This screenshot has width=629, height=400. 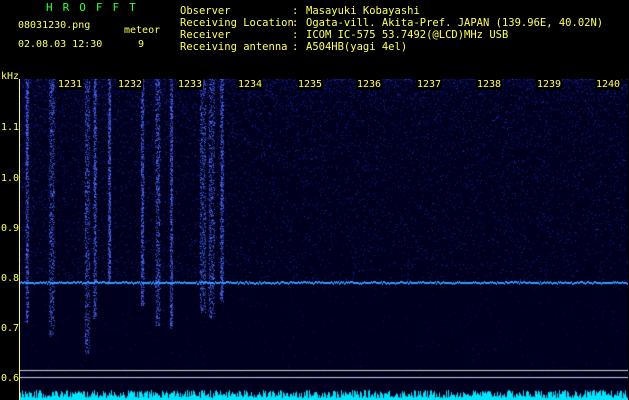 What do you see at coordinates (10, 278) in the screenshot?
I see `y-tick-label: 0.8` at bounding box center [10, 278].